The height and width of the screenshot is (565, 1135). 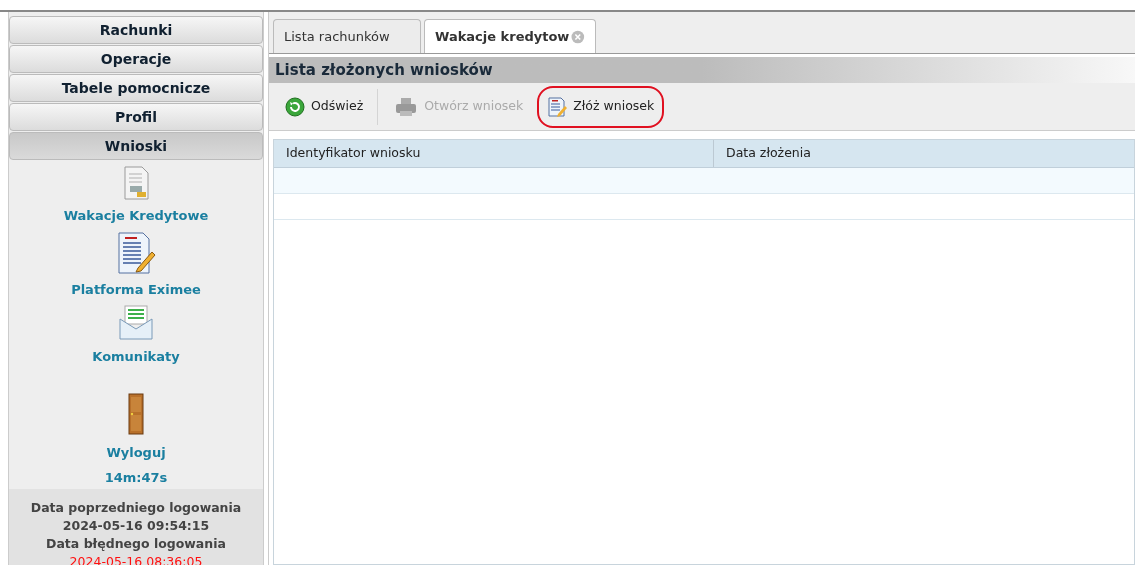 What do you see at coordinates (136, 117) in the screenshot?
I see `sidebar-section: Profil` at bounding box center [136, 117].